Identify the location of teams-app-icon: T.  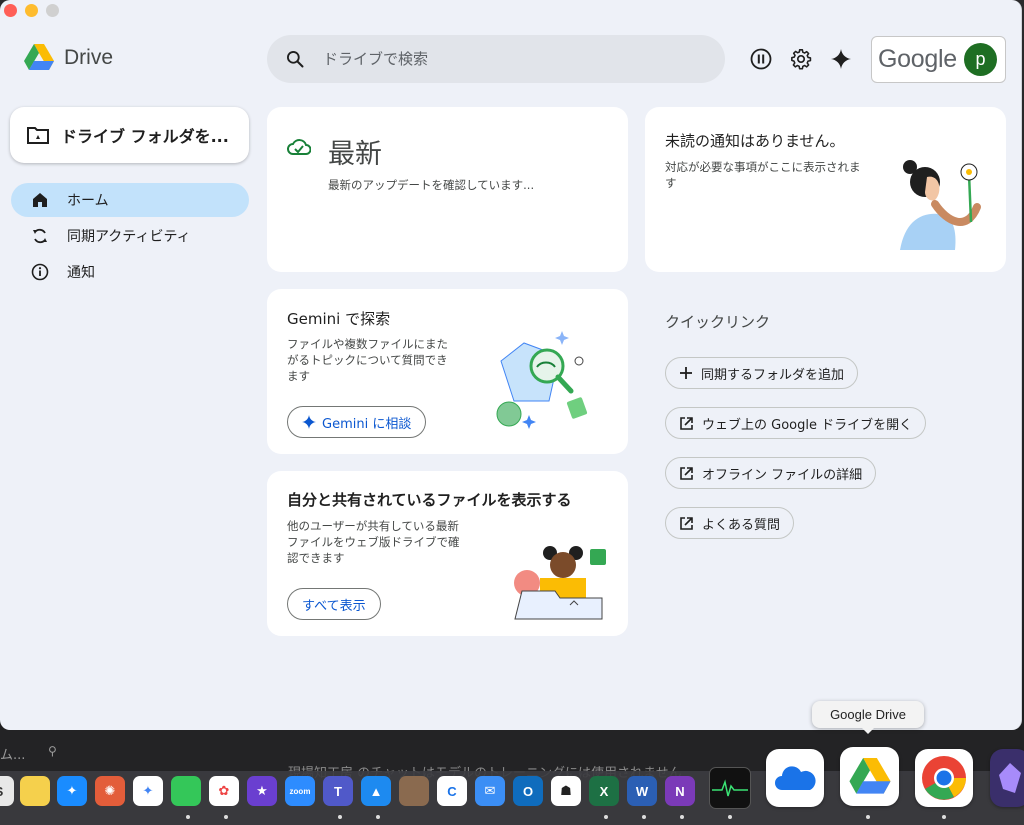
(338, 791).